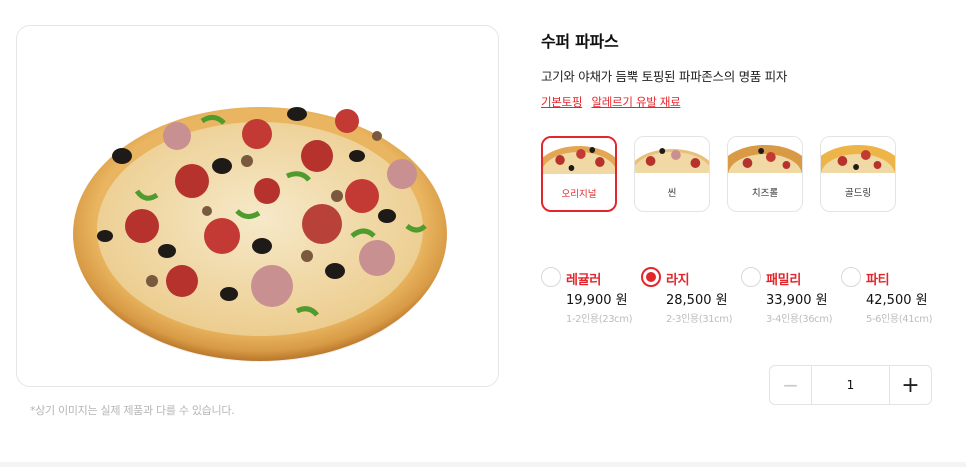  I want to click on size-price: 33,900 원, so click(797, 300).